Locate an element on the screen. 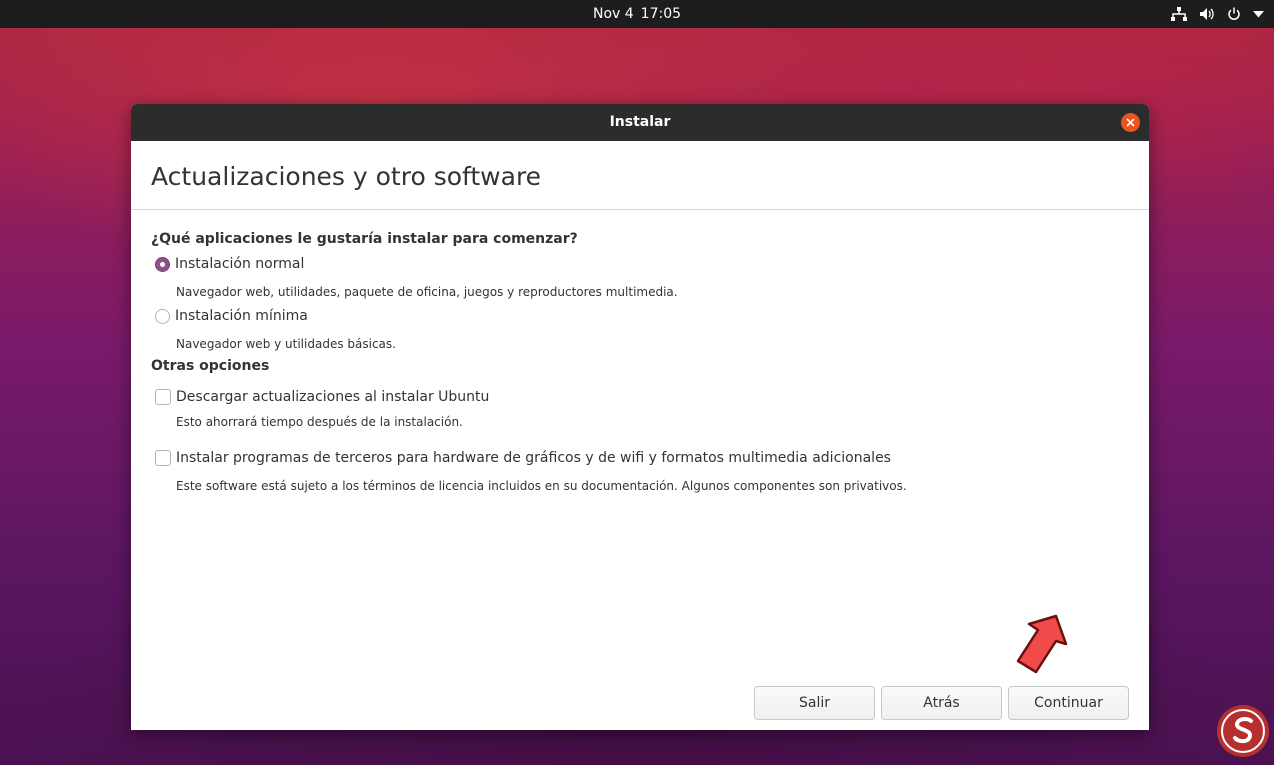 This screenshot has height=765, width=1274. clock: Nov 4 17:05 is located at coordinates (637, 14).